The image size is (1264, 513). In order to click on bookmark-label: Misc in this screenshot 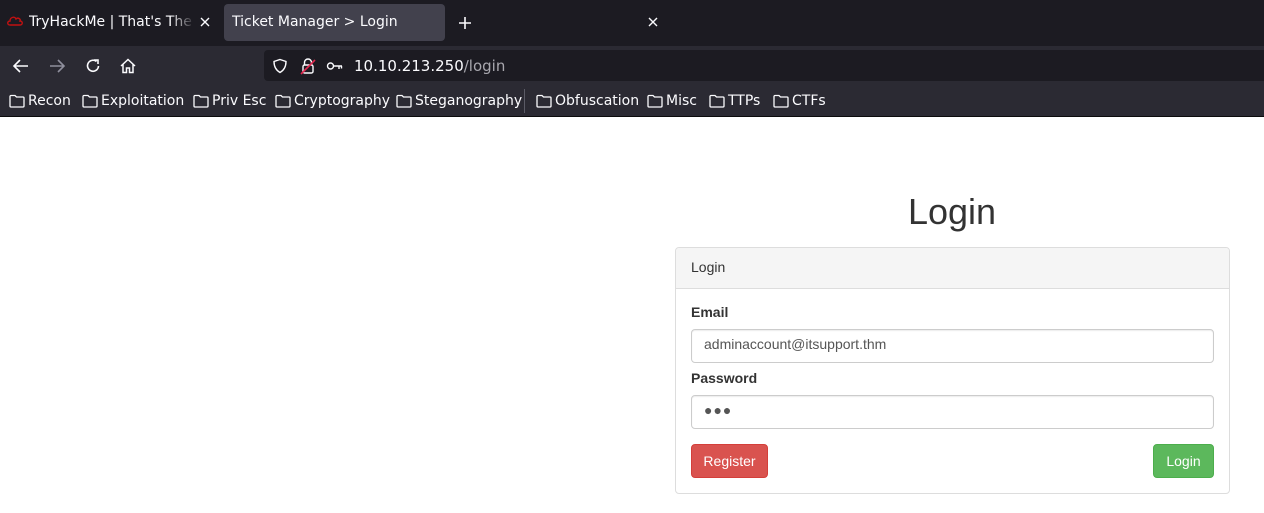, I will do `click(681, 101)`.